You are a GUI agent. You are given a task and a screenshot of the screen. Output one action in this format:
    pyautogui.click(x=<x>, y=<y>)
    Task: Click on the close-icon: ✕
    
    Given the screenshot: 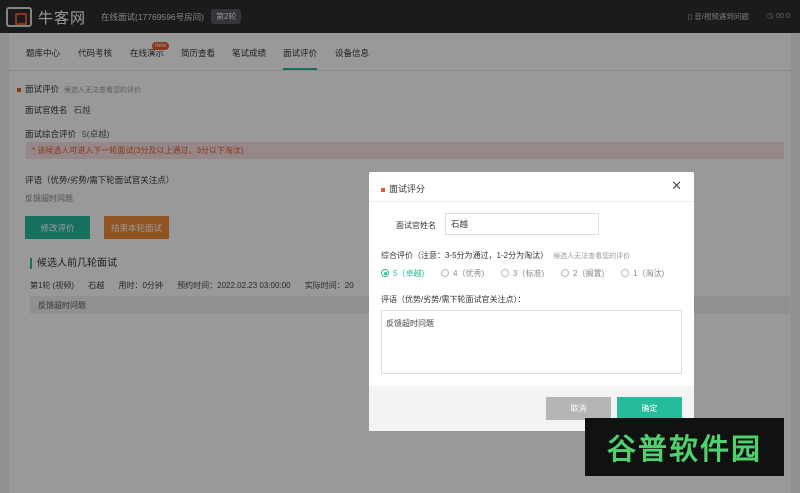 What is the action you would take?
    pyautogui.click(x=676, y=185)
    